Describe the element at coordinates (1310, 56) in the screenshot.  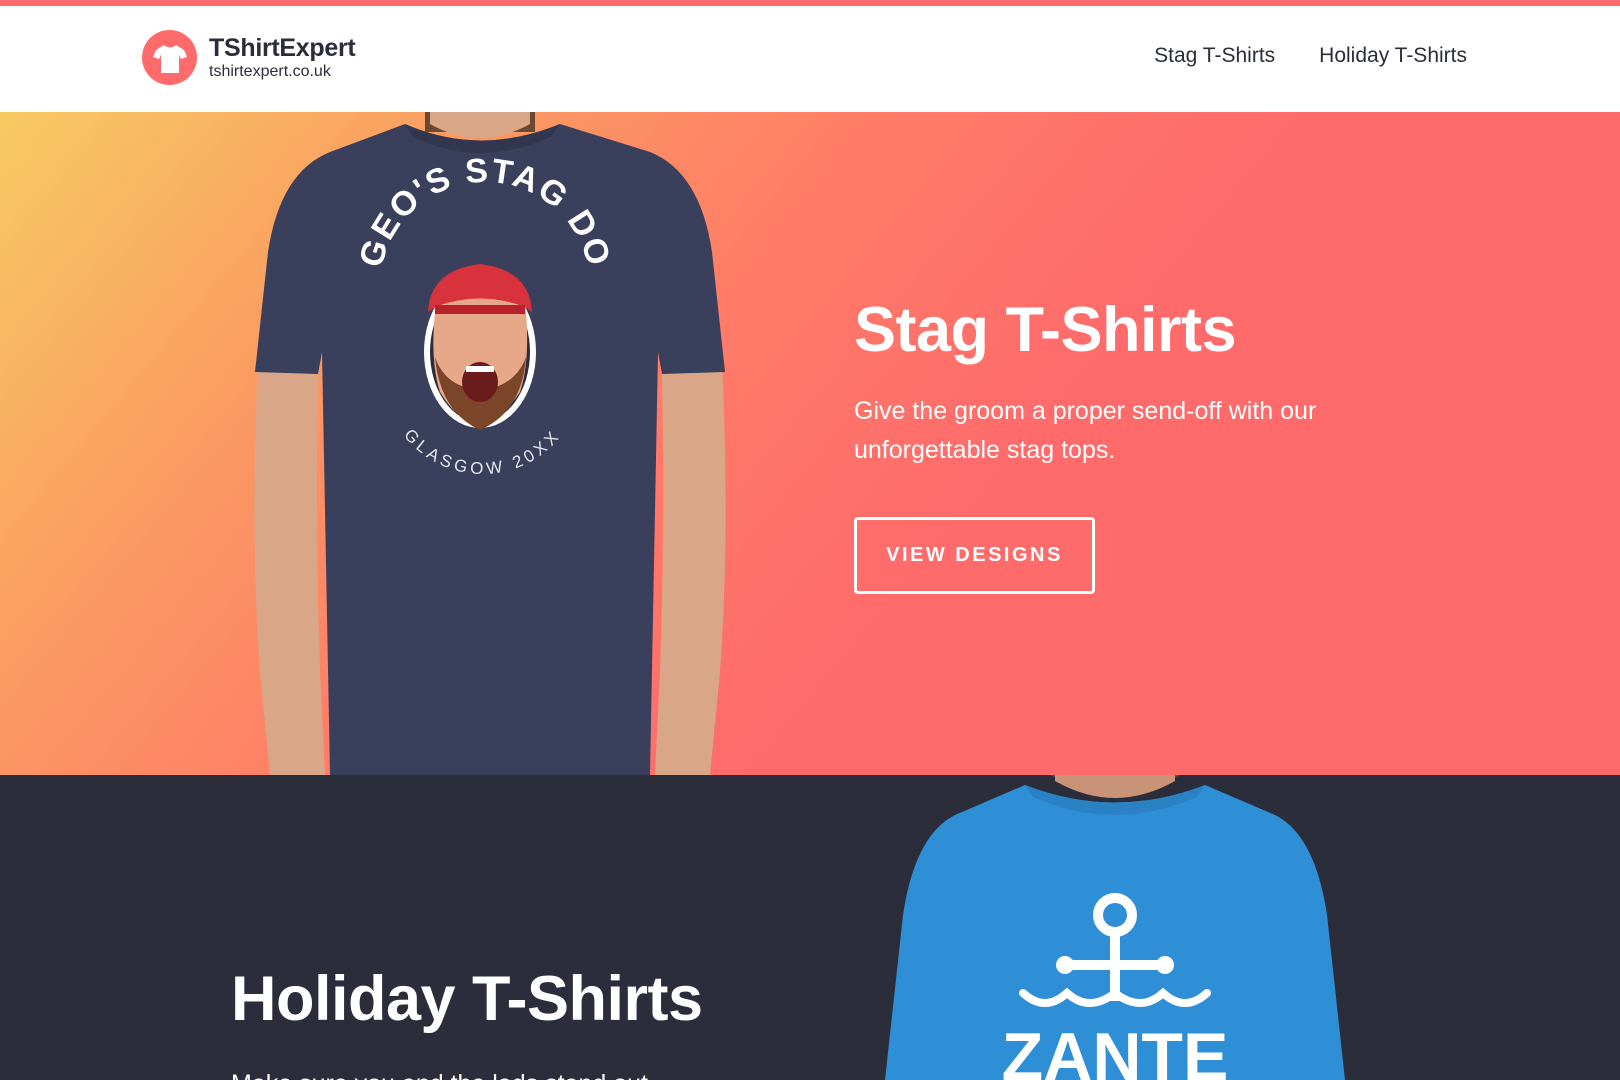
I see `main-nav: Stag T-Shirts Holiday T-Shirts` at that location.